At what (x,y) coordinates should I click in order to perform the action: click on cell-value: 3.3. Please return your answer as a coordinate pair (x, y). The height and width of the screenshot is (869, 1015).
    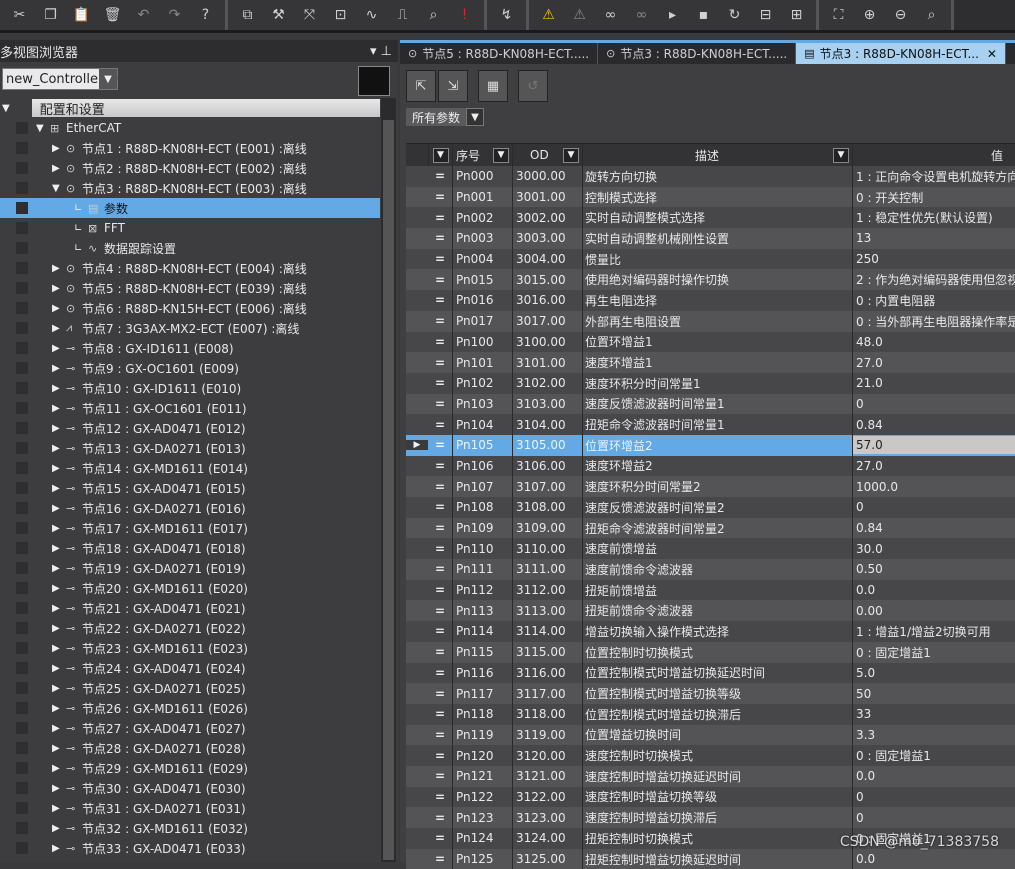
    Looking at the image, I should click on (934, 735).